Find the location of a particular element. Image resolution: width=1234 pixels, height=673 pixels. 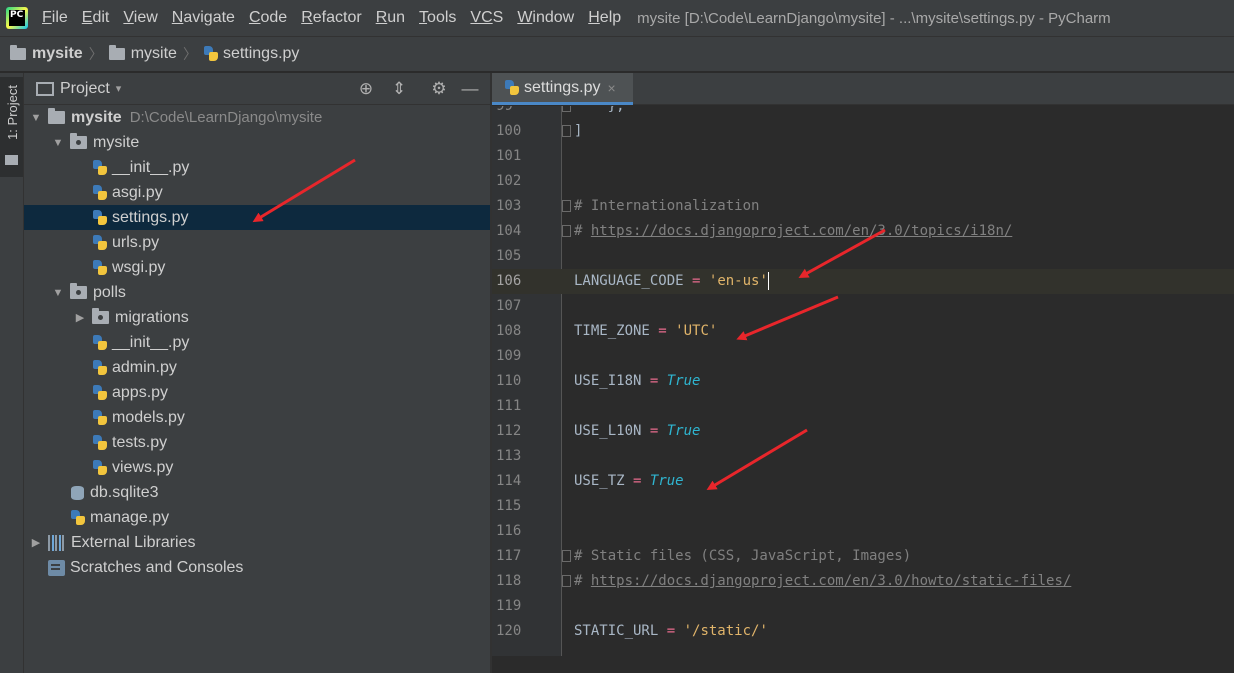

code-token: LANGUAGE_CODE is located at coordinates (633, 281).